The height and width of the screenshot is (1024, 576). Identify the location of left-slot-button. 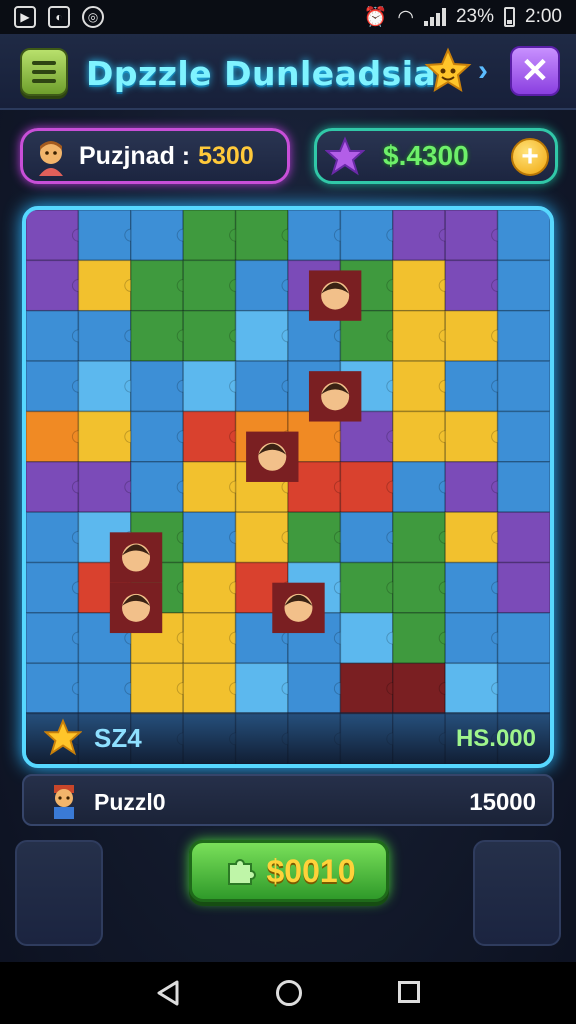
(59, 893).